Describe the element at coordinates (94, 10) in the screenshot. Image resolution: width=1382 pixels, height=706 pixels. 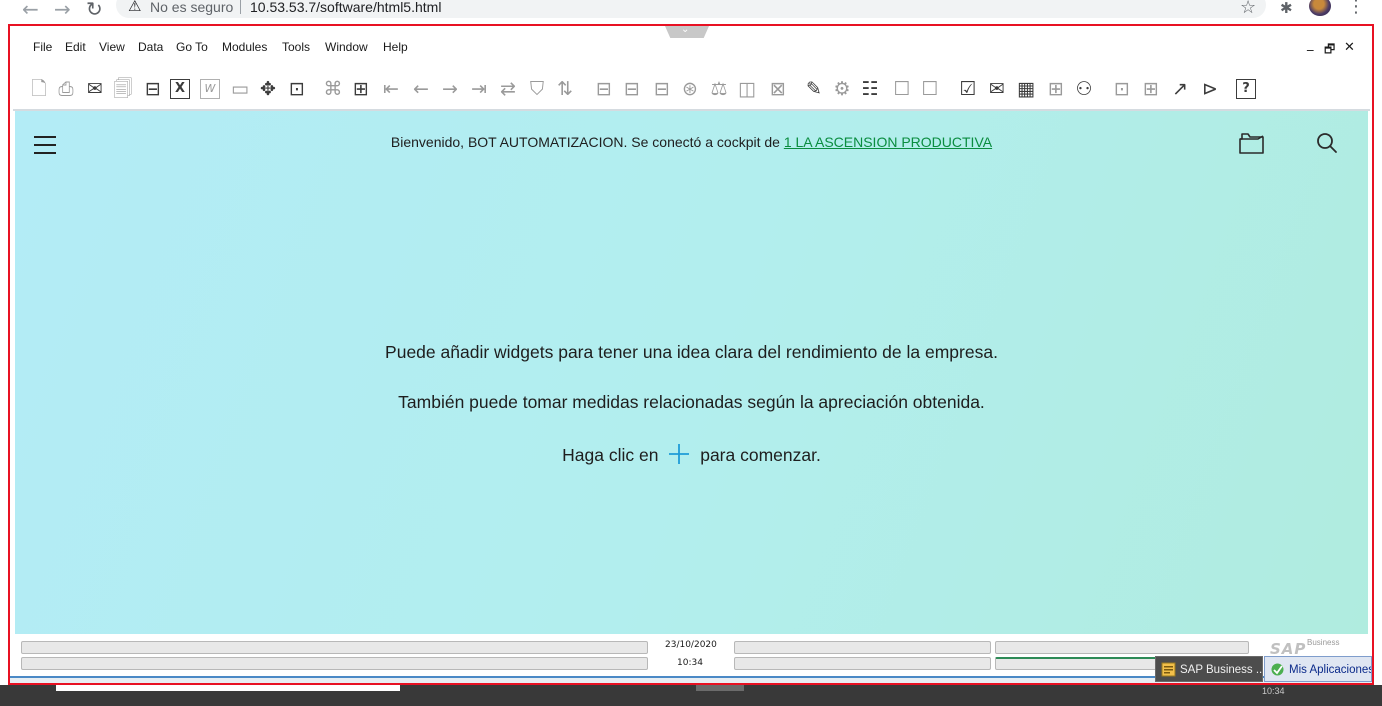
I see `reload-icon: ↻` at that location.